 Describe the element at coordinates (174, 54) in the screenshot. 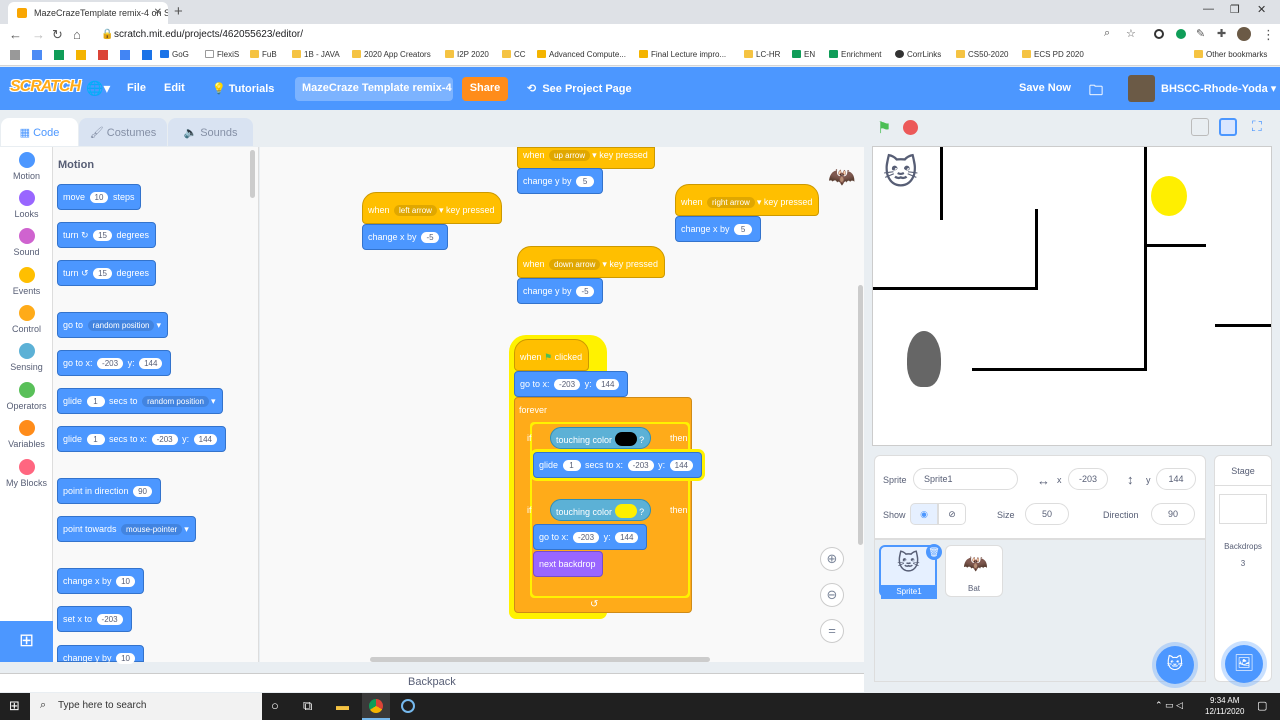

I see `bookmark-item: GoG` at that location.